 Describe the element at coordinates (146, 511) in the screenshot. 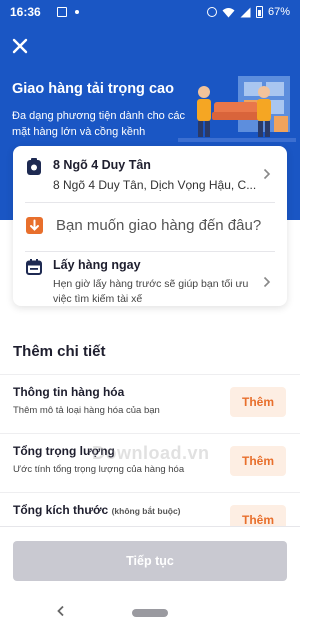

I see `optional-note: (không bắt buộc)` at that location.